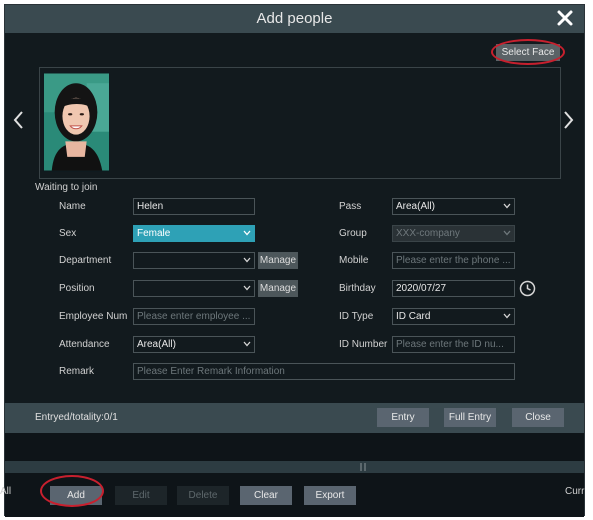 Image resolution: width=593 pixels, height=520 pixels. Describe the element at coordinates (353, 233) in the screenshot. I see `group-label: Group` at that location.